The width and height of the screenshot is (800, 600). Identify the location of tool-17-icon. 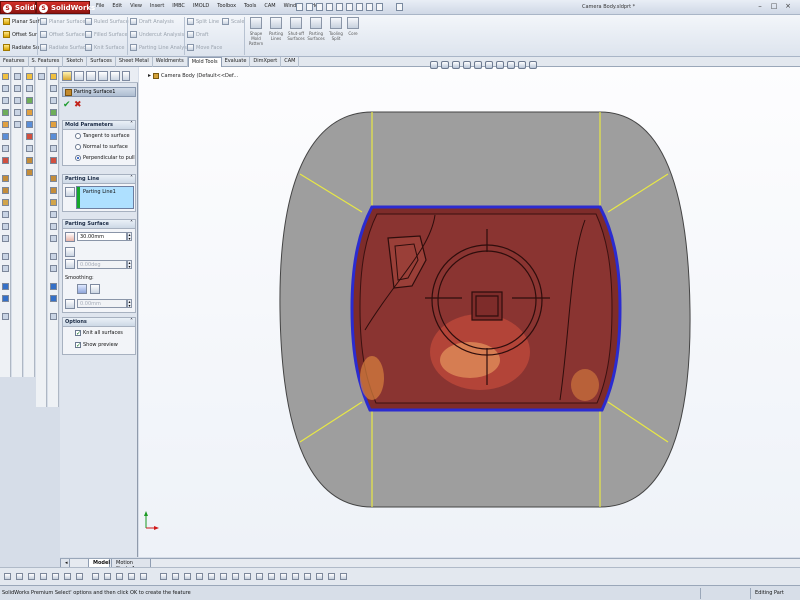
(211, 576).